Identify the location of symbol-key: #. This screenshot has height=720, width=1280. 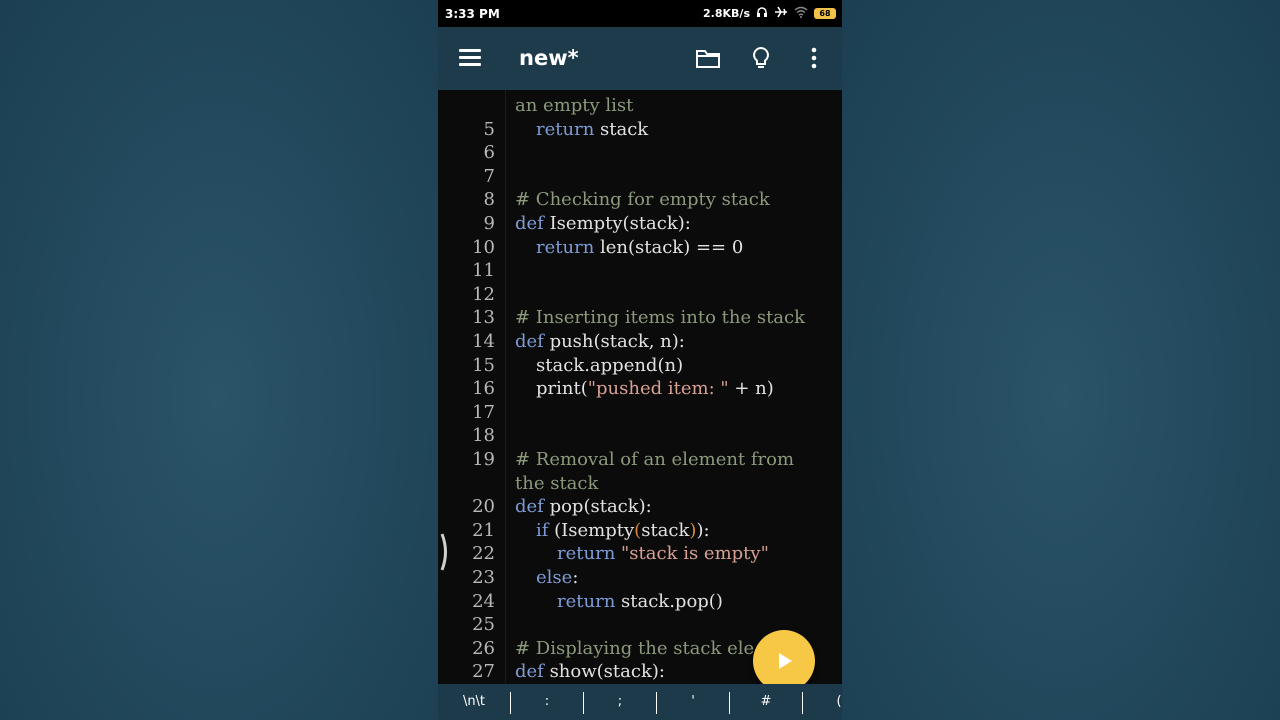
(766, 702).